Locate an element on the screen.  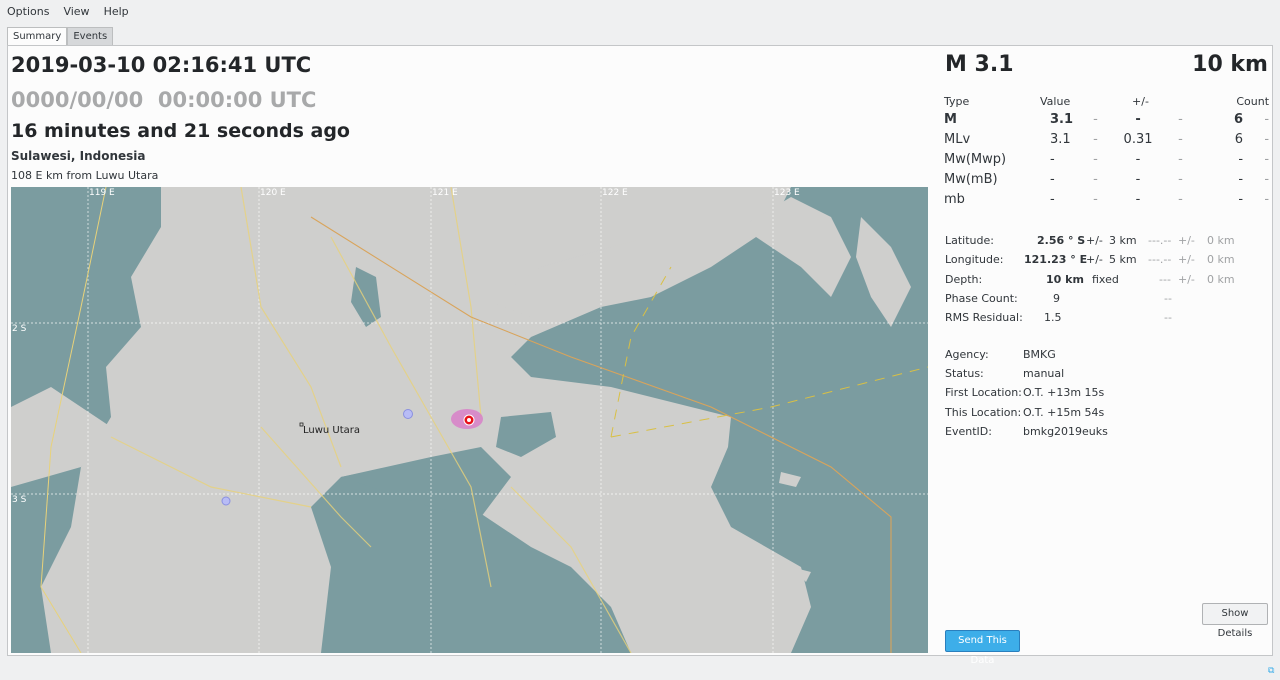
first-location-value: O.T. +13m 15s is located at coordinates (1064, 392).